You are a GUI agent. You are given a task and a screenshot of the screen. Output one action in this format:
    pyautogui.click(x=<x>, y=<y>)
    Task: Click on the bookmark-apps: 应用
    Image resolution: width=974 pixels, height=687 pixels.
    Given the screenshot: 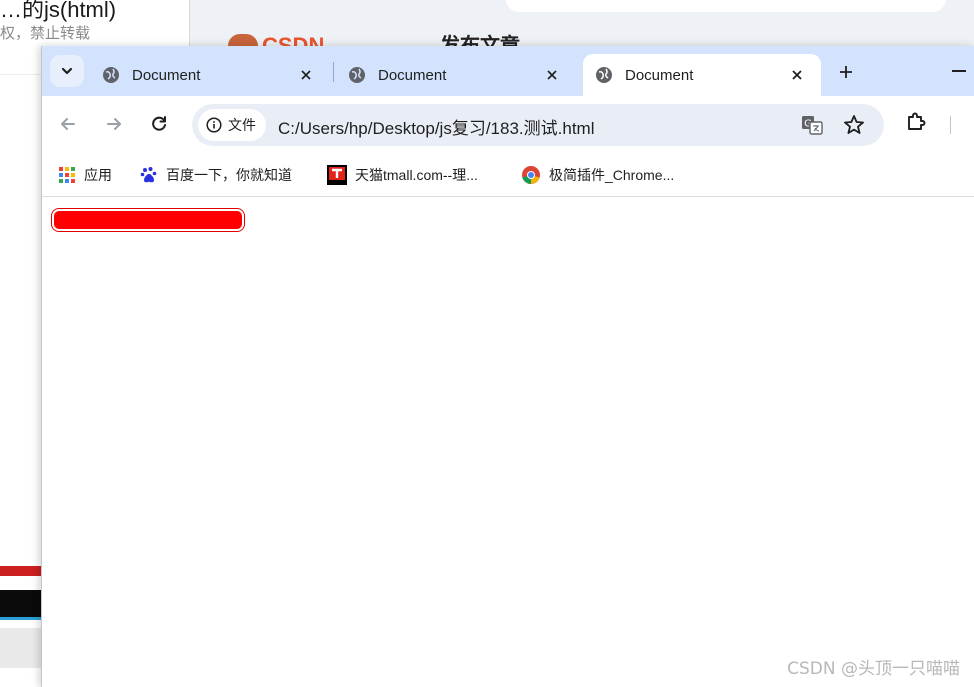 What is the action you would take?
    pyautogui.click(x=85, y=175)
    